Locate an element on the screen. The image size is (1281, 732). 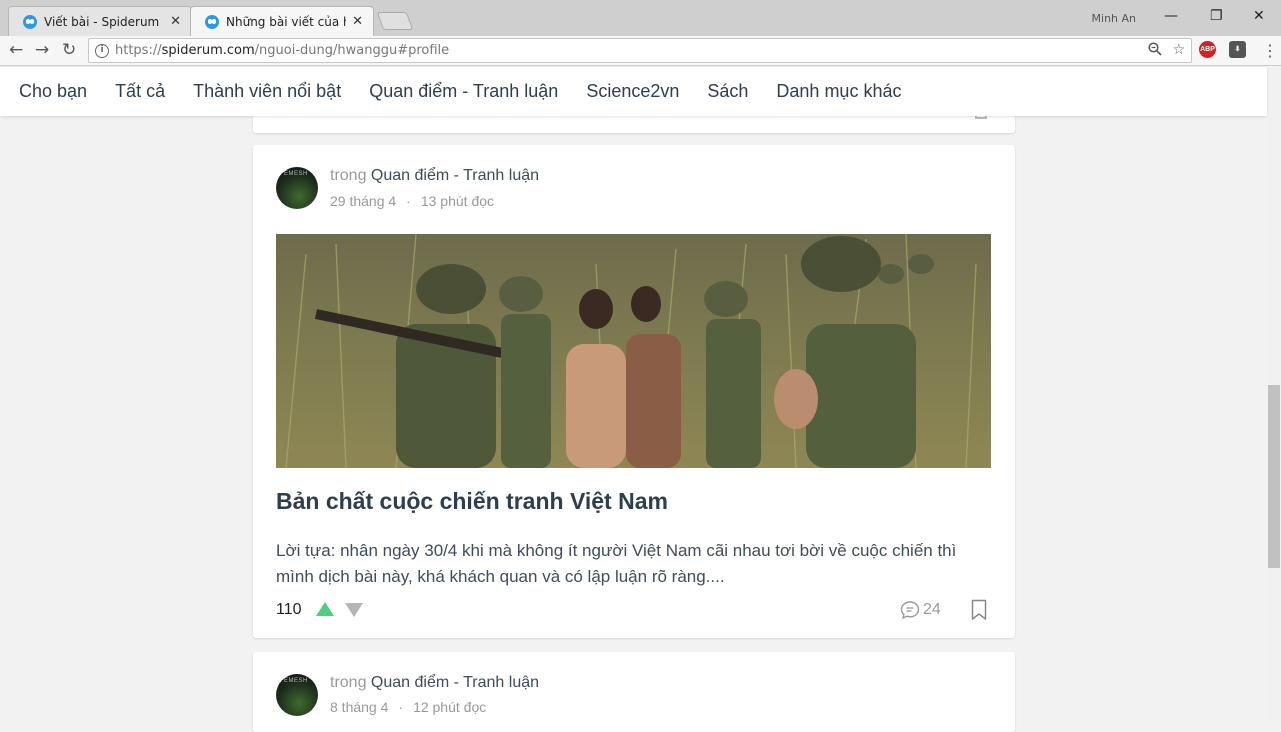
profile-name: Minh An is located at coordinates (1114, 18).